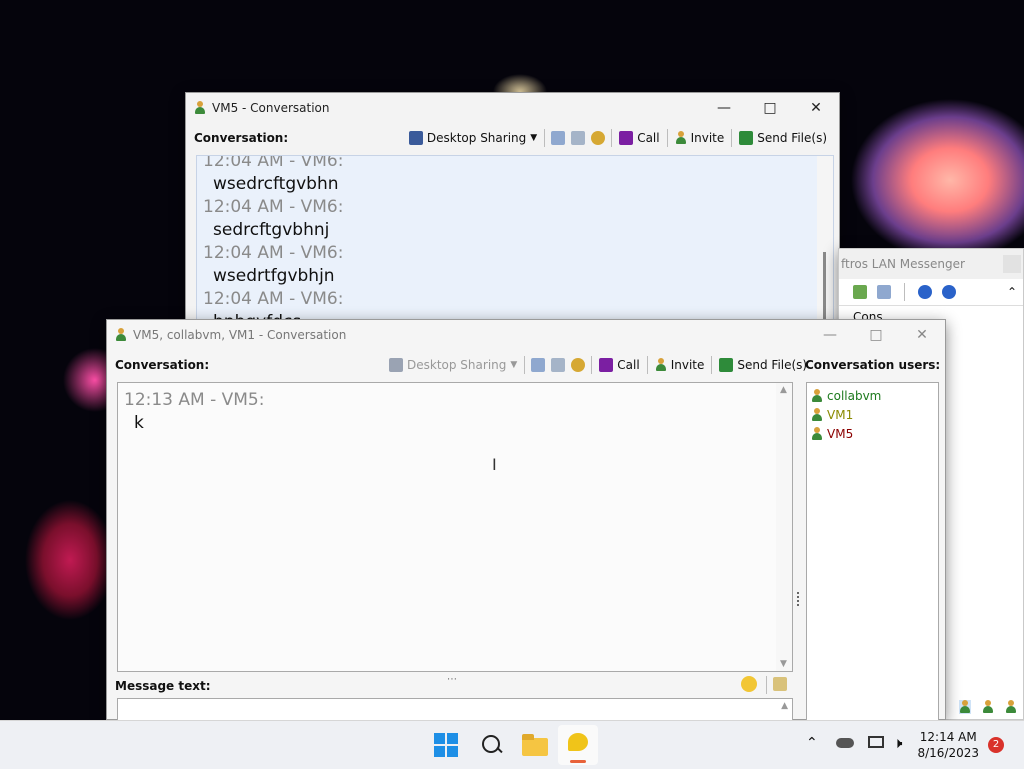 The height and width of the screenshot is (769, 1024). What do you see at coordinates (194, 400) in the screenshot?
I see `message-header: 12:13 AM - VM5:` at bounding box center [194, 400].